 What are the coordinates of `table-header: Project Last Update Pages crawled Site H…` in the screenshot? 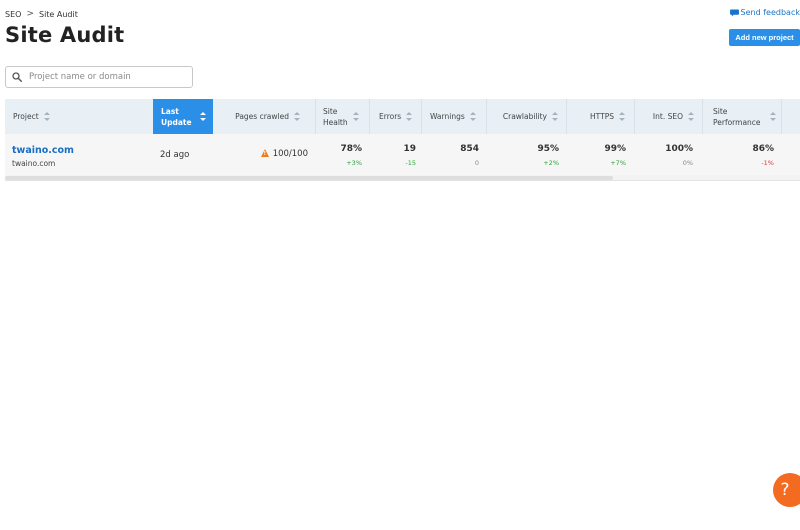 It's located at (402, 116).